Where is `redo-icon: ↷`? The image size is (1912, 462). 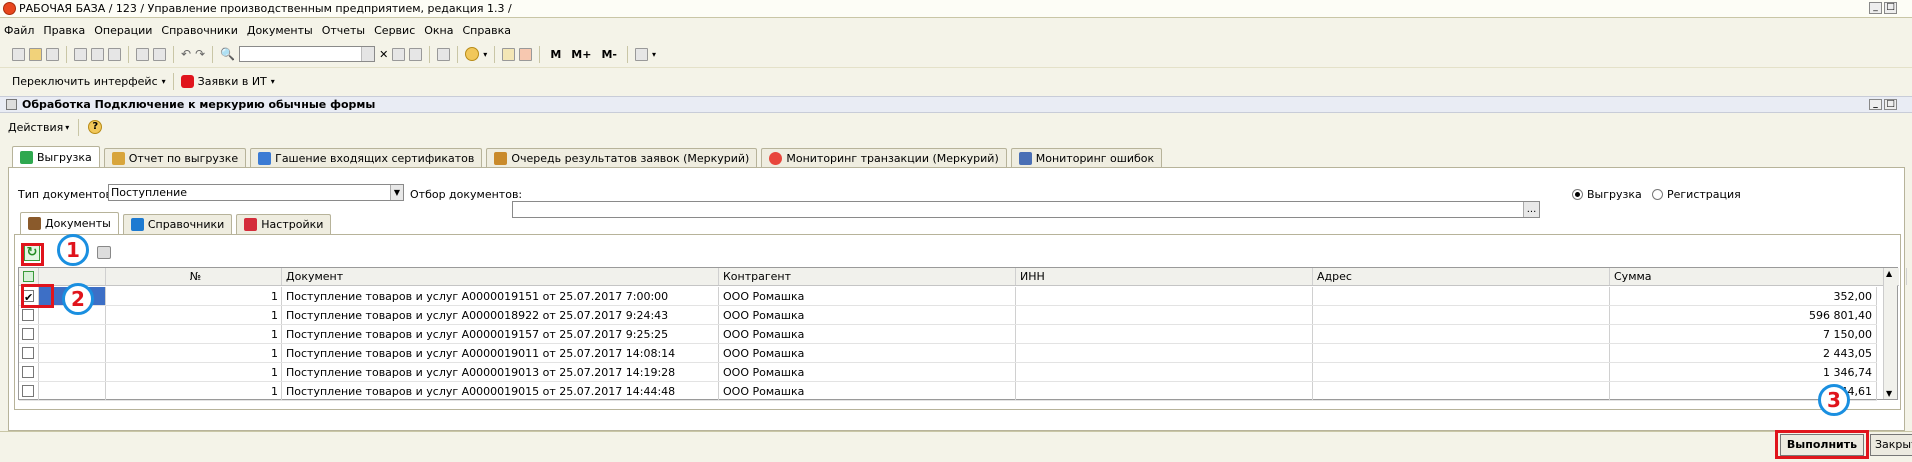
redo-icon: ↷ is located at coordinates (200, 54).